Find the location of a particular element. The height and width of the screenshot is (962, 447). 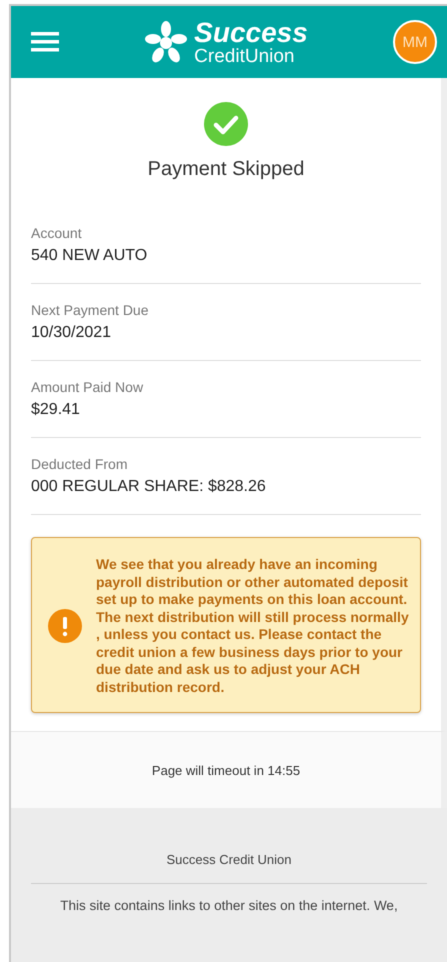

flower-logo-icon is located at coordinates (166, 42).